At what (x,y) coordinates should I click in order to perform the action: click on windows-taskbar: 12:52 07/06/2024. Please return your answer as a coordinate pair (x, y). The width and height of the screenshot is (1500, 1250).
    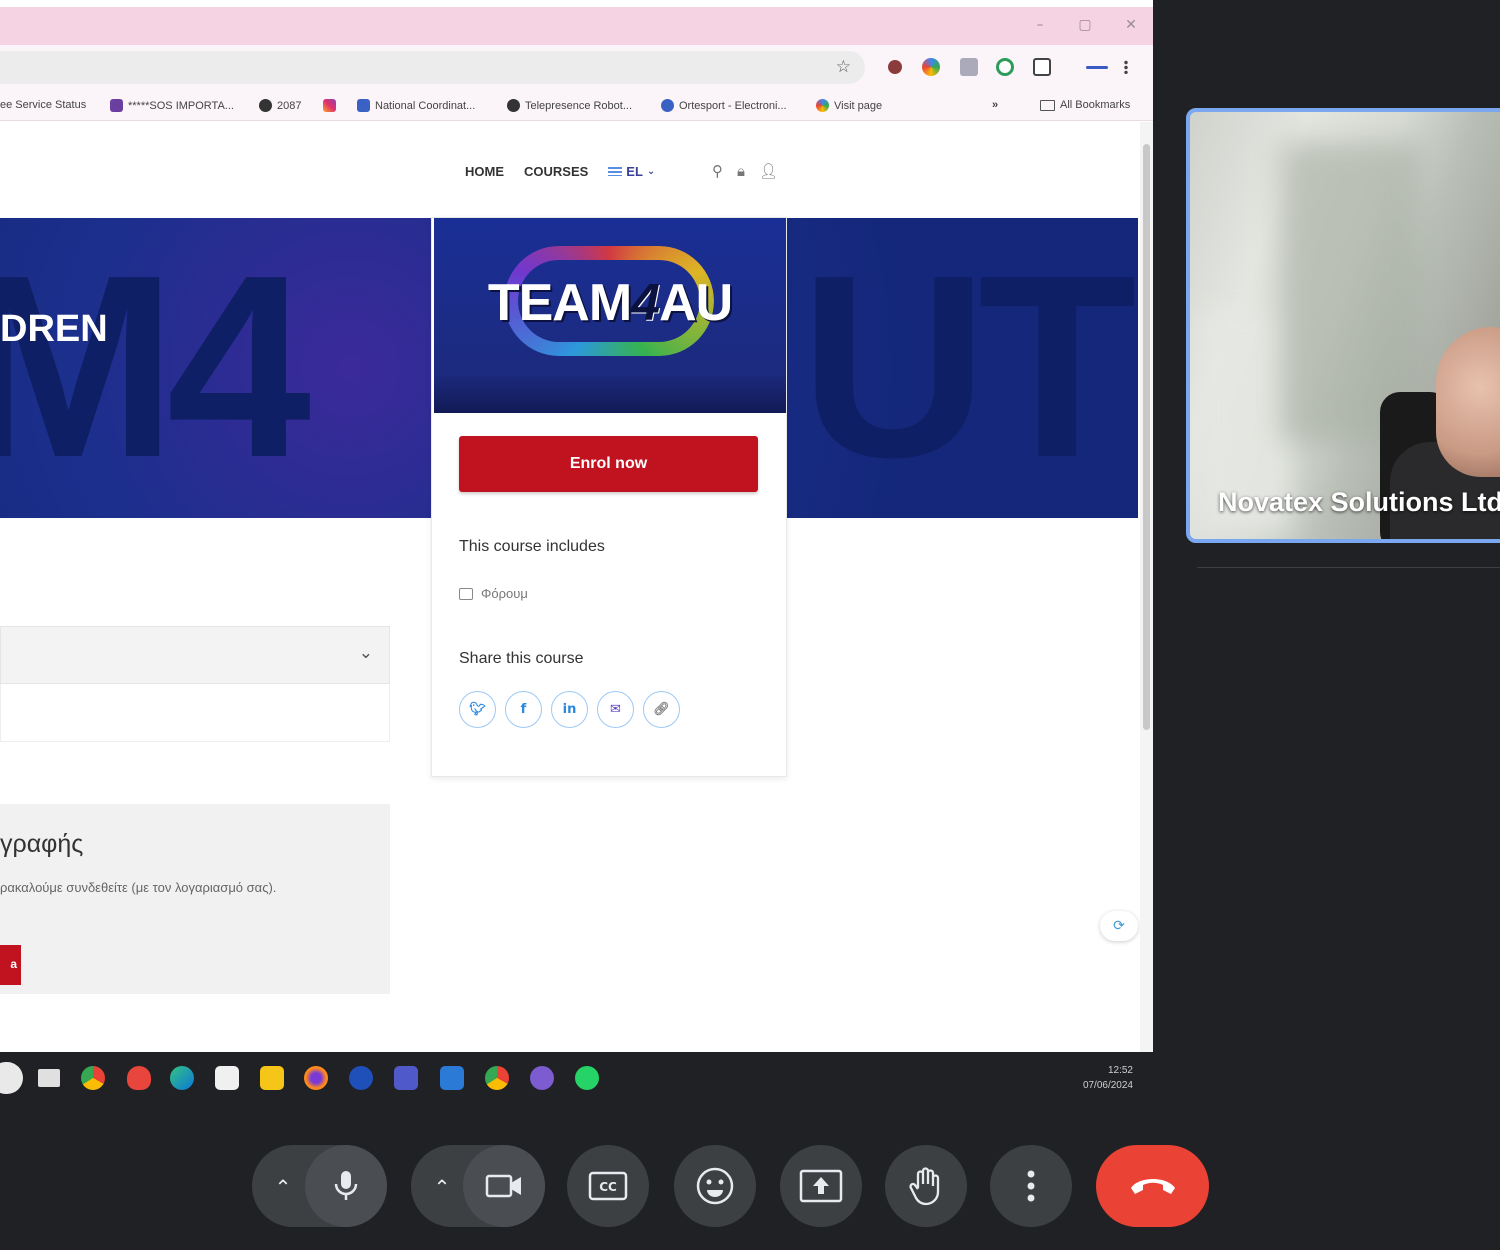
    Looking at the image, I should click on (576, 1077).